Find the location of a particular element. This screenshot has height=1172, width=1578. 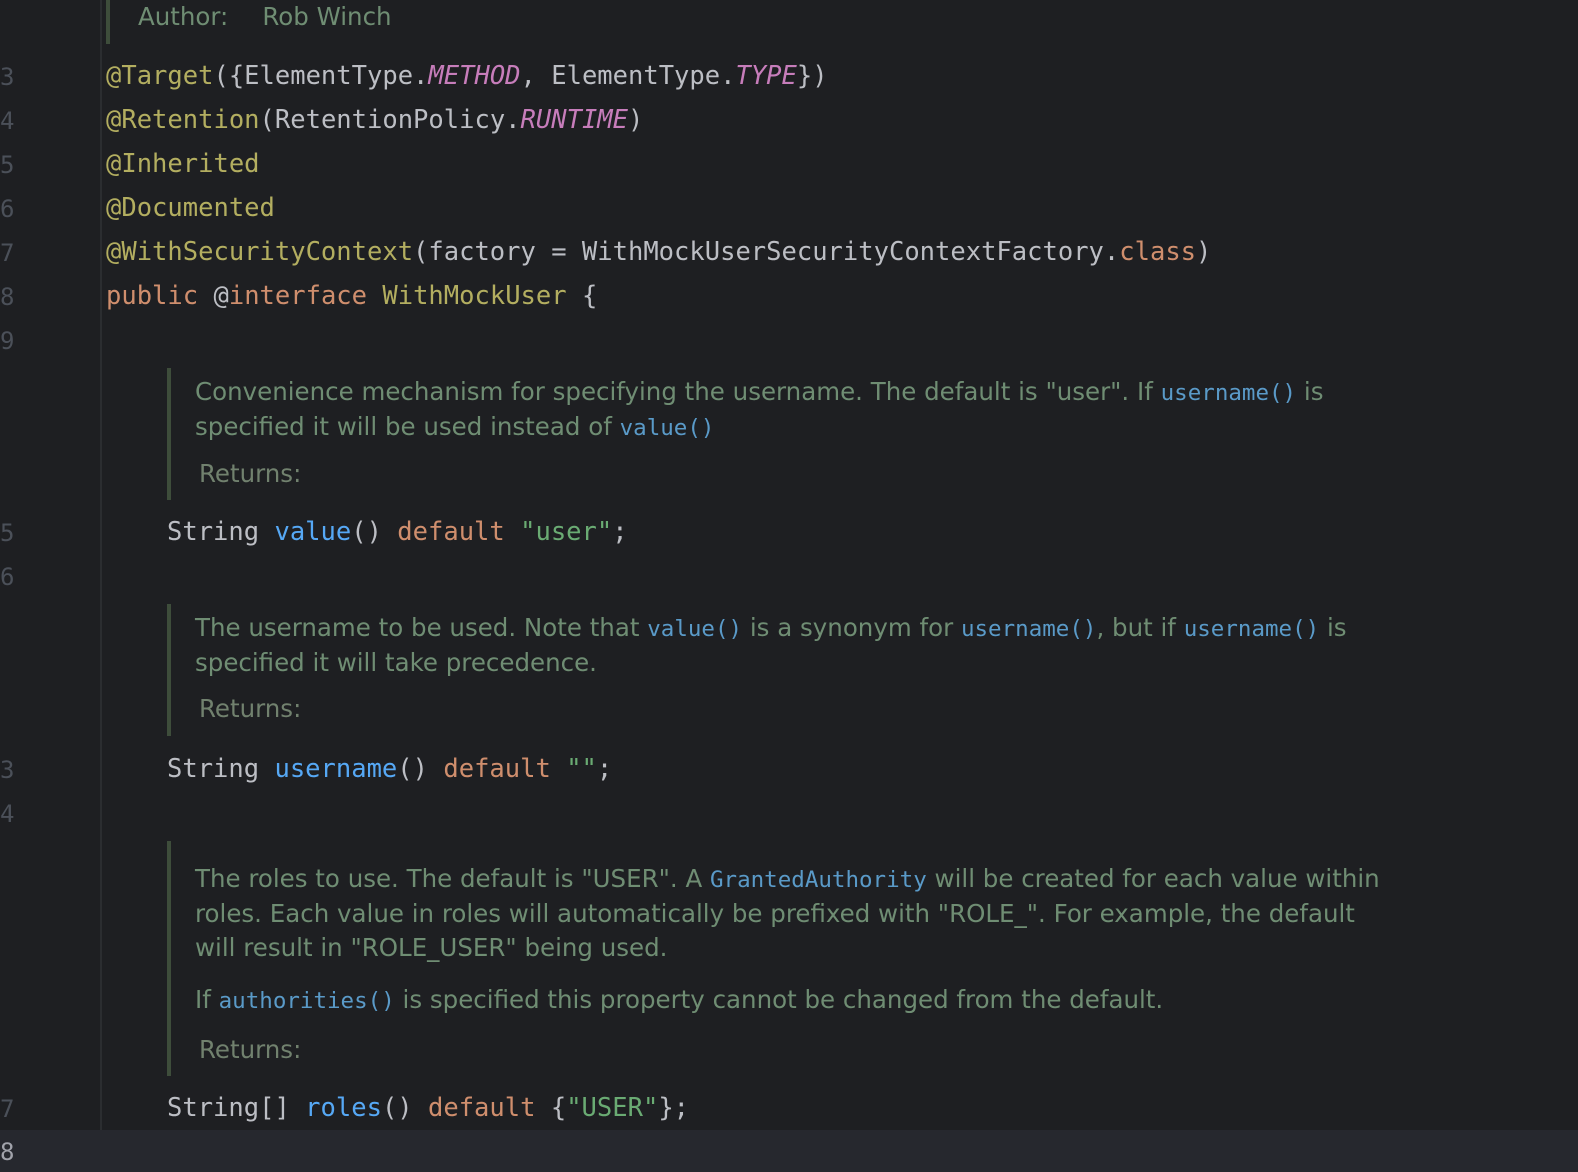

code-line-roles: String[] roles() default {"USER"}; is located at coordinates (428, 1108).